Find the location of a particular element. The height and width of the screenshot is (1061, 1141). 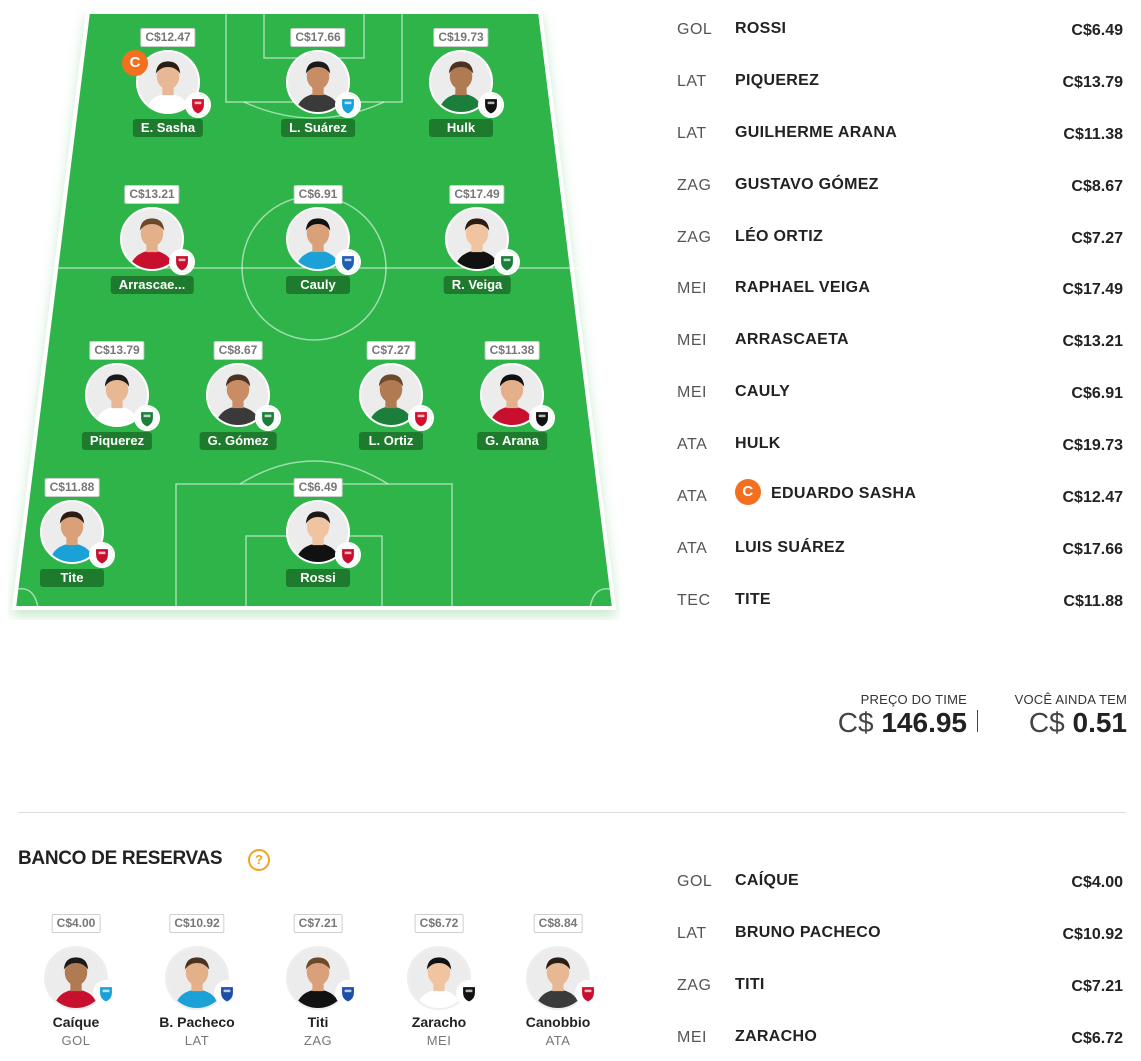

help-icon: ? is located at coordinates (259, 860).